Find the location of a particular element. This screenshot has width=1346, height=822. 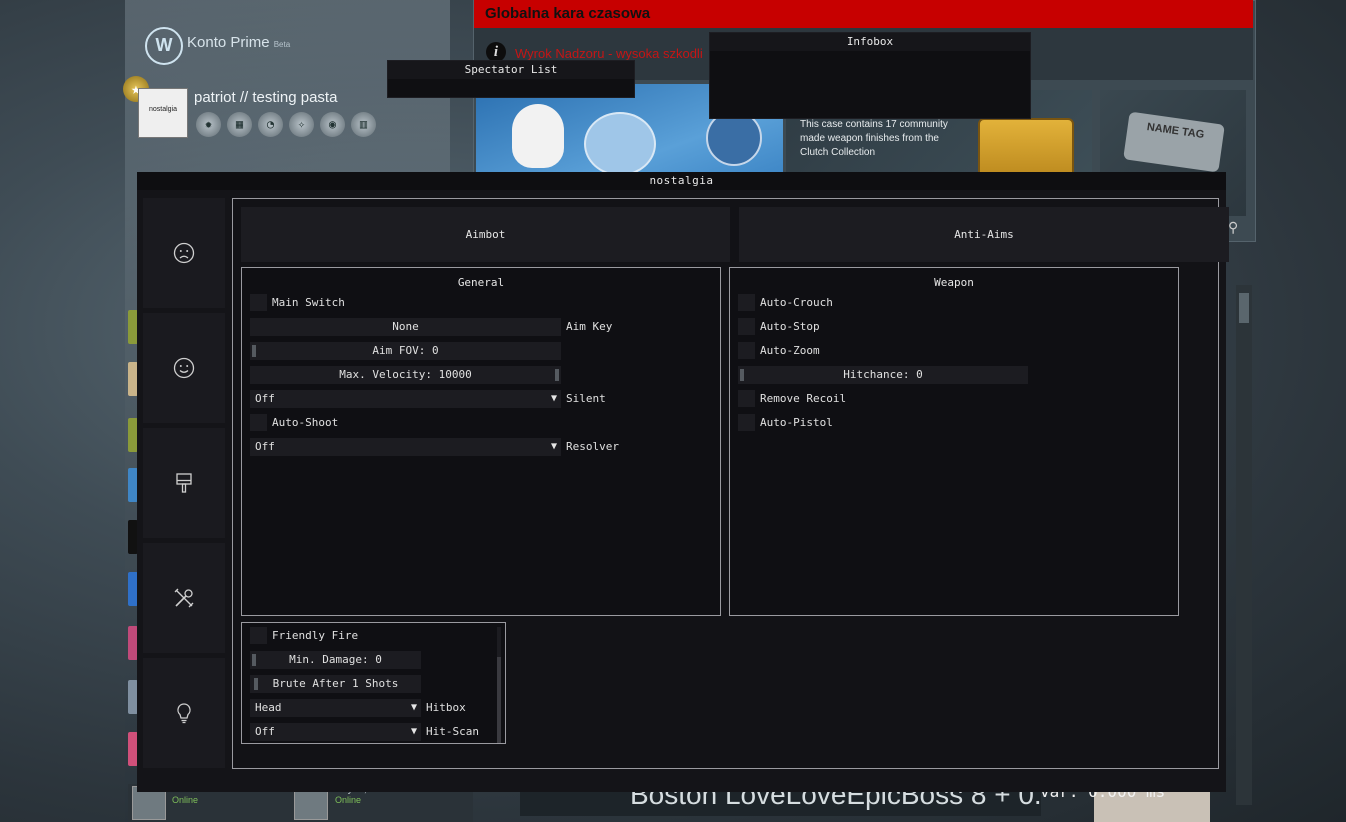

auto-pistol-checkbox is located at coordinates (746, 422).